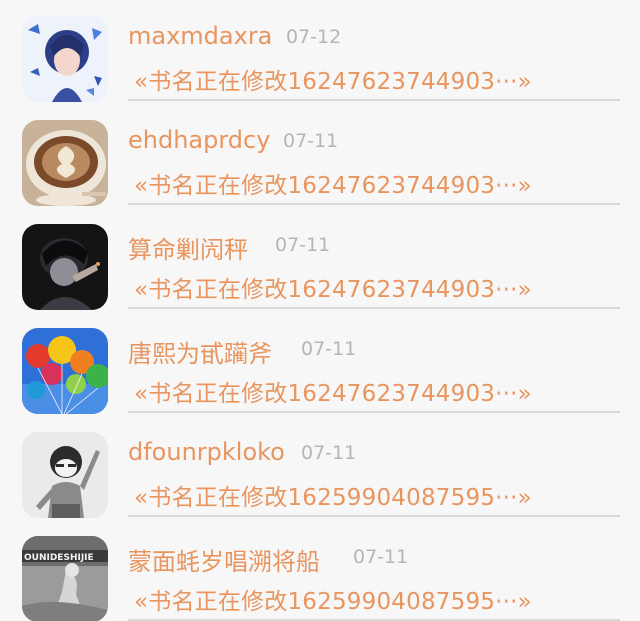  What do you see at coordinates (224, 559) in the screenshot?
I see `user-name: 蒙面蚝岁唱溯将船` at bounding box center [224, 559].